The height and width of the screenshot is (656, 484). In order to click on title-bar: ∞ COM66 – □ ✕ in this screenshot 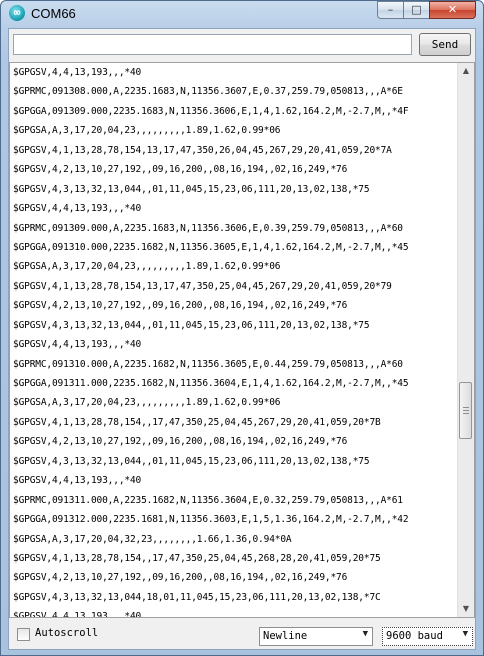, I will do `click(242, 14)`.